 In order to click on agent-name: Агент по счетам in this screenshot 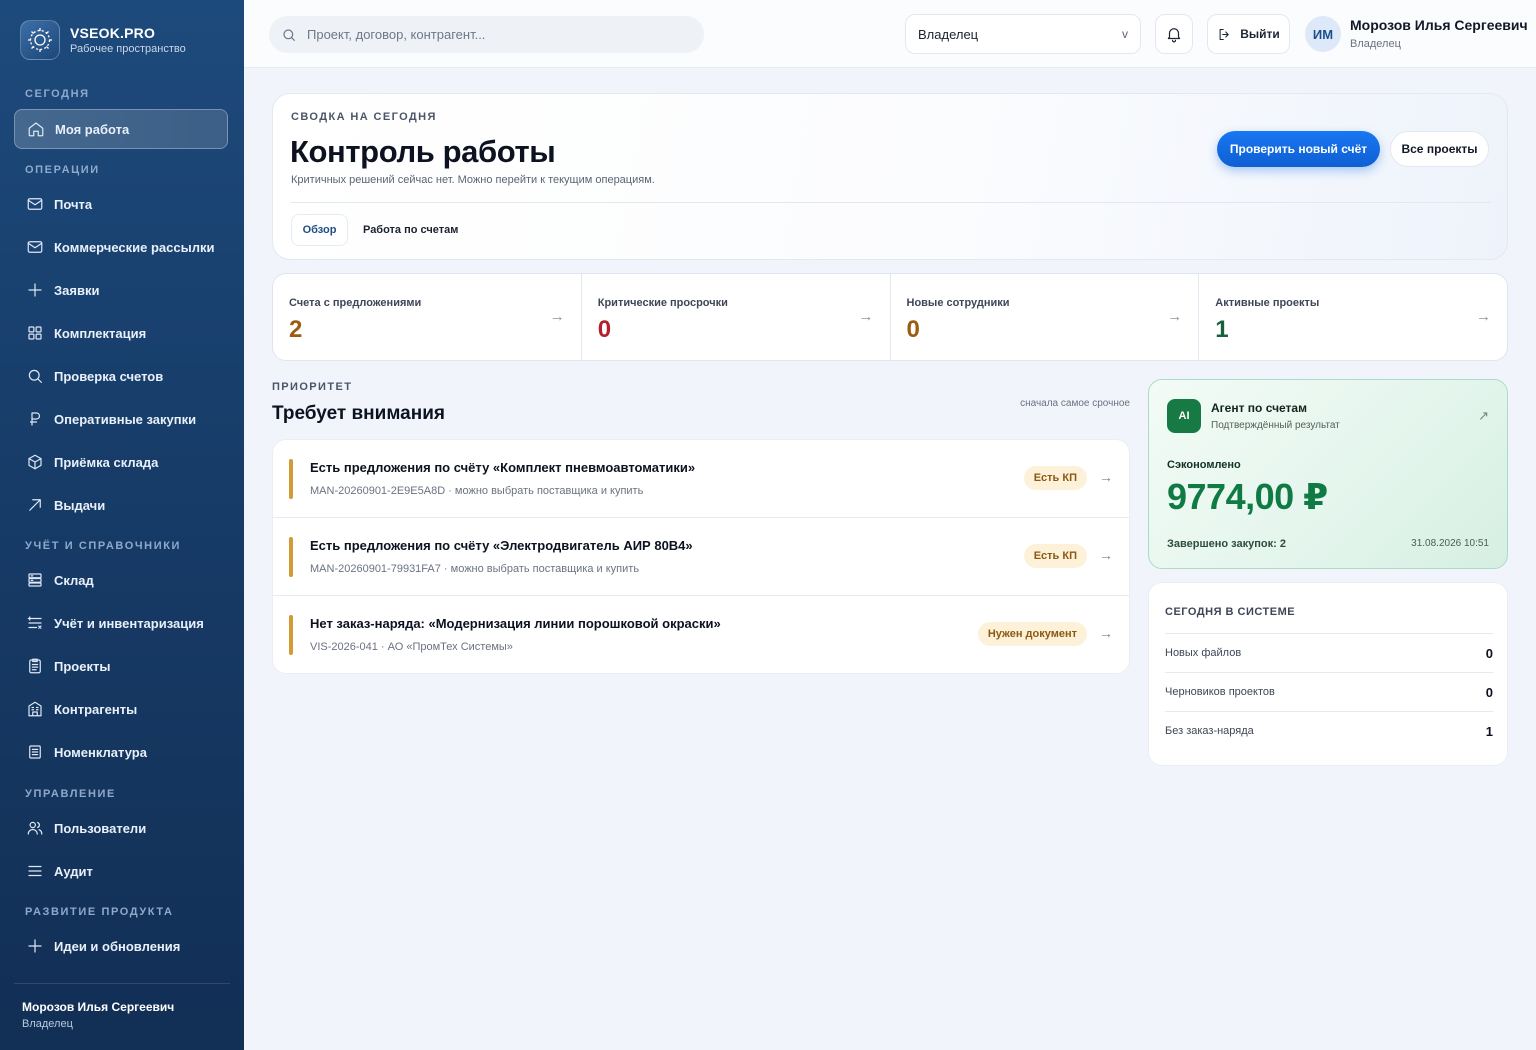, I will do `click(1259, 408)`.